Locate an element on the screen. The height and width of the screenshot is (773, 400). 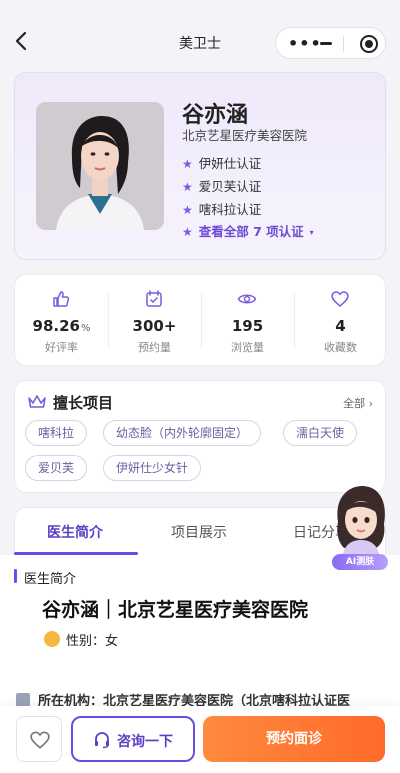
doctor-hospital: 北京艺星医疗美容医院 is located at coordinates (245, 135).